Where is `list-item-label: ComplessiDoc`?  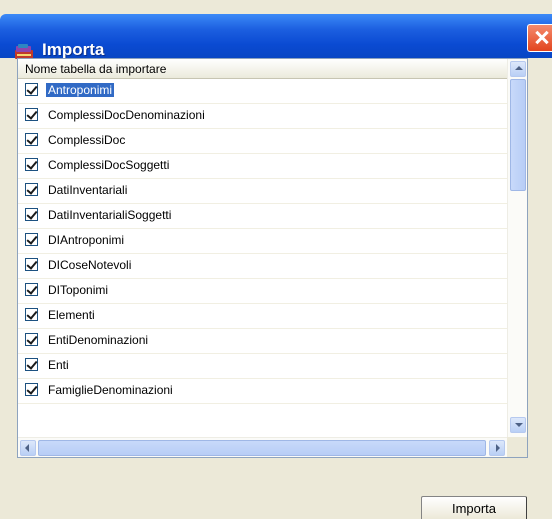
list-item-label: ComplessiDoc is located at coordinates (87, 140).